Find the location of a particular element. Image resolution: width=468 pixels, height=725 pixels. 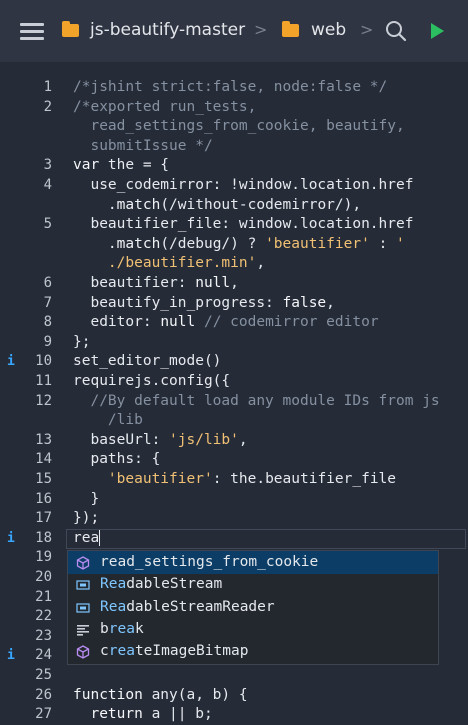

line-number: 17 is located at coordinates (43, 518).